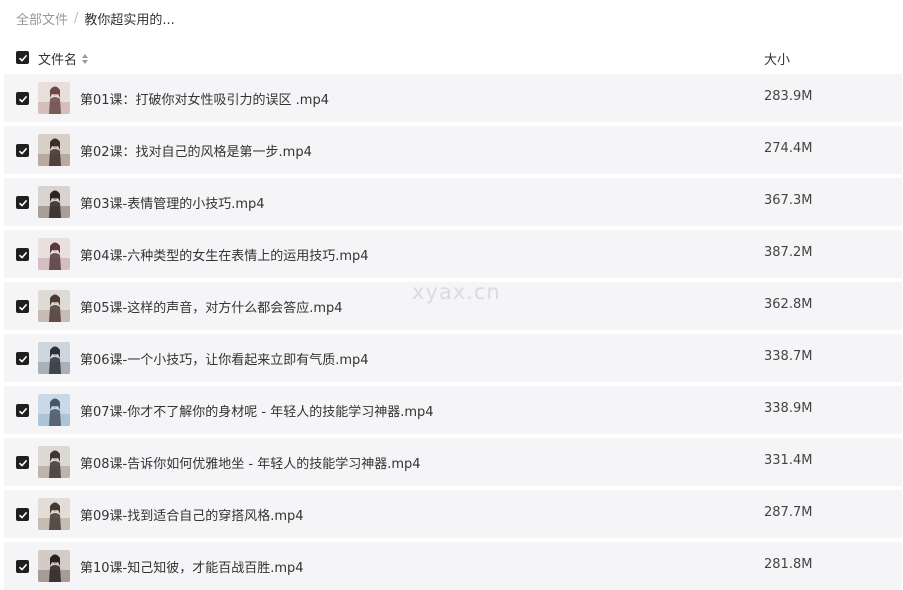  What do you see at coordinates (788, 252) in the screenshot?
I see `file-size: 387.2M` at bounding box center [788, 252].